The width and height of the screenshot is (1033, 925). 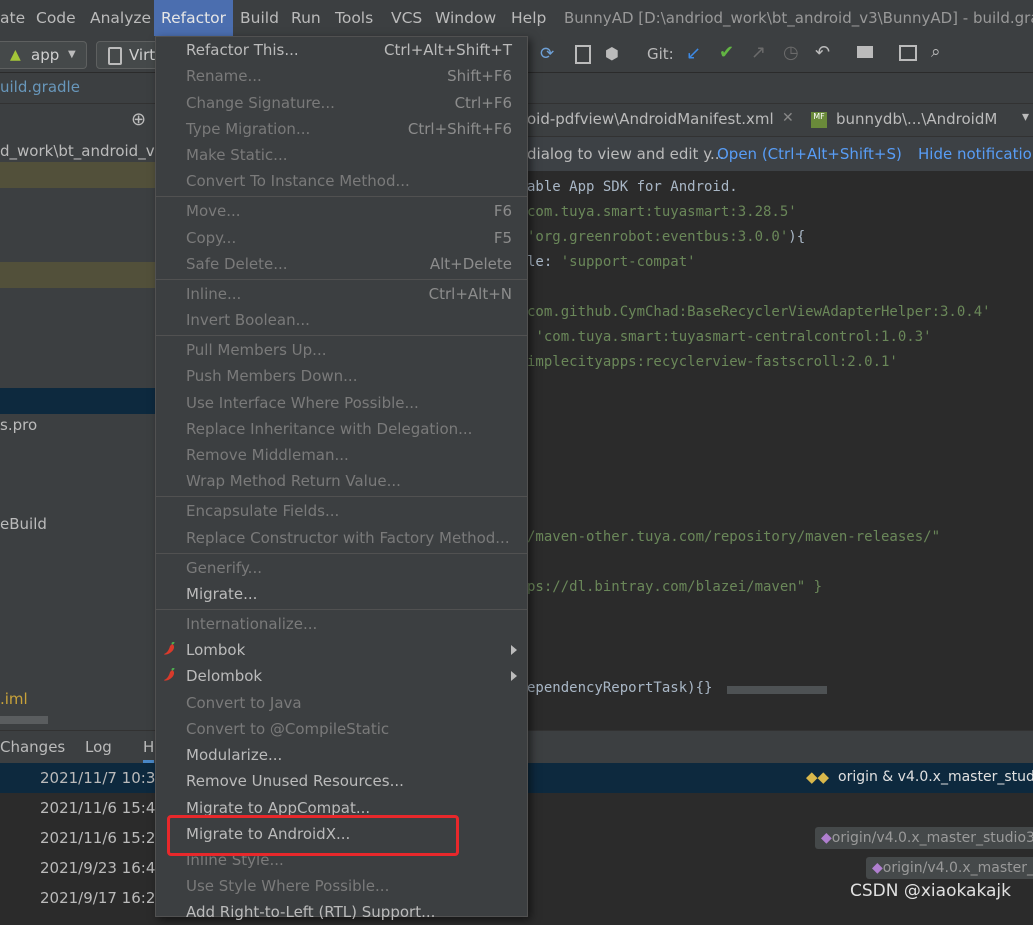 What do you see at coordinates (23, 524) in the screenshot?
I see `tree-item: eBuild` at bounding box center [23, 524].